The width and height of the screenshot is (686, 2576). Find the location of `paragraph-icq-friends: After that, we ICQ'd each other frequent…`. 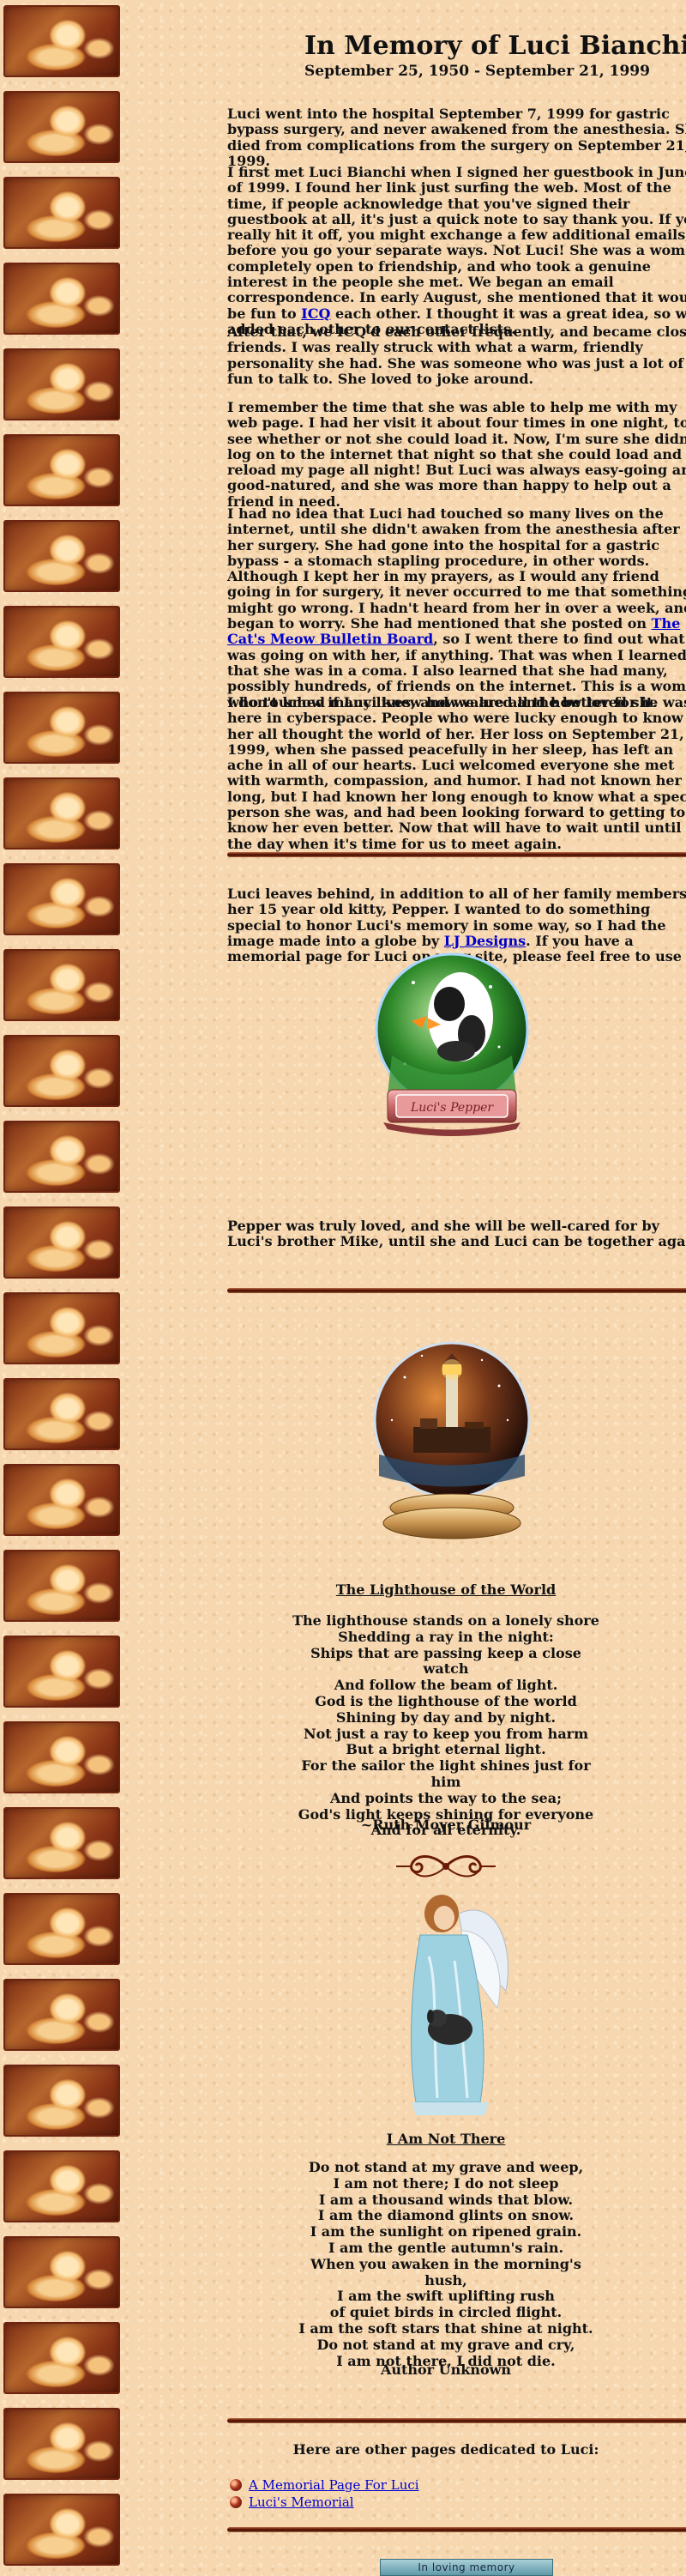

paragraph-icq-friends: After that, we ICQ'd each other frequent… is located at coordinates (457, 355).